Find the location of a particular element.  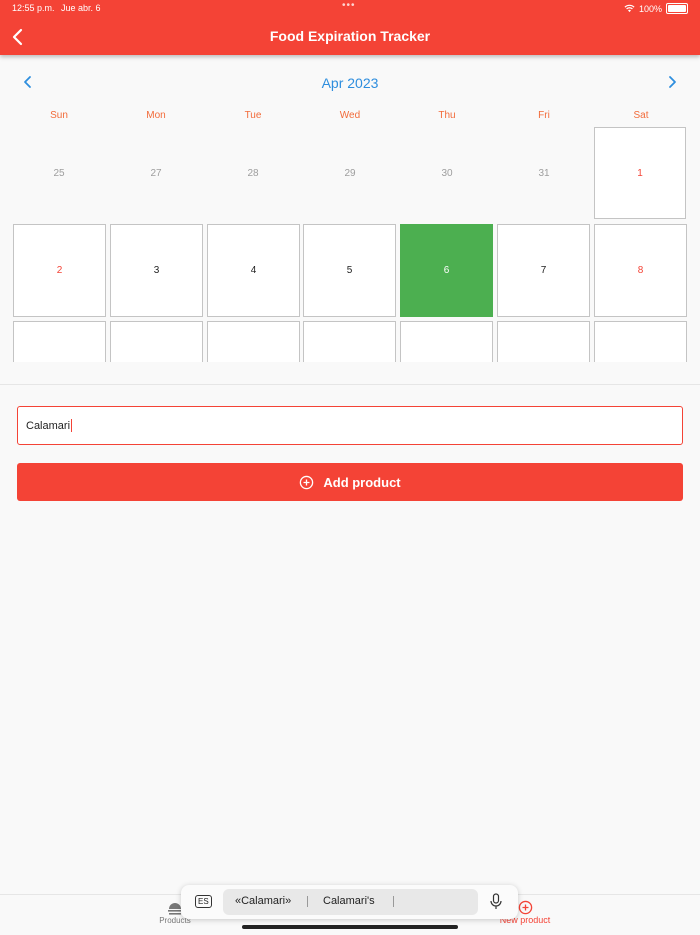

calendar-day: 29 is located at coordinates (350, 173).